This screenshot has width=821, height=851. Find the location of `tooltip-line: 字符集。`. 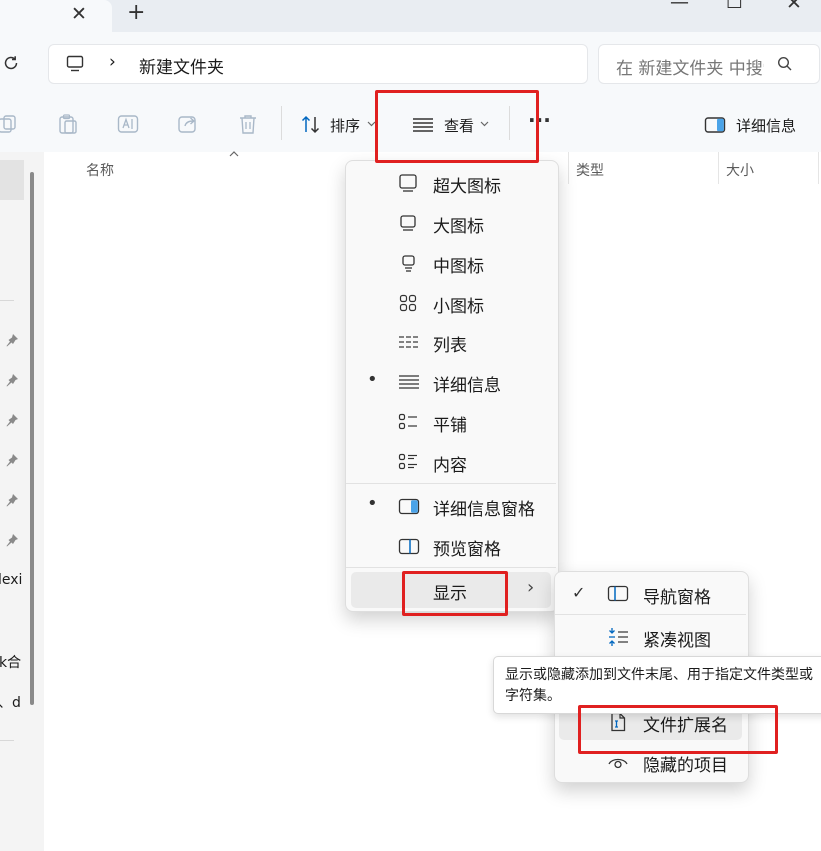

tooltip-line: 字符集。 is located at coordinates (533, 696).